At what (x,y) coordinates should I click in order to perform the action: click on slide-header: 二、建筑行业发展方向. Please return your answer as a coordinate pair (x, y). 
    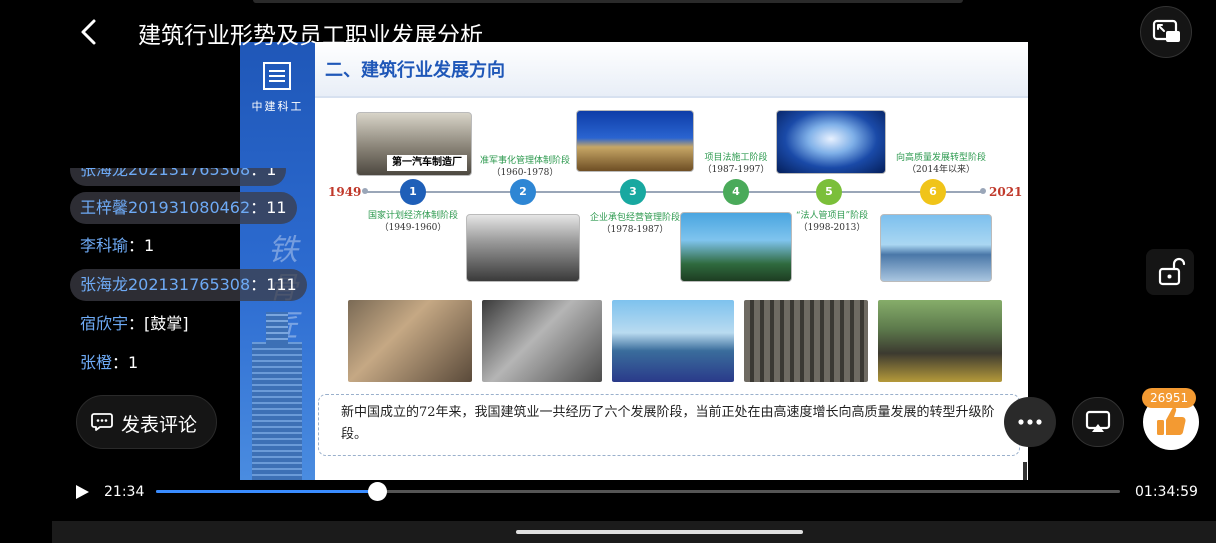
    Looking at the image, I should click on (671, 70).